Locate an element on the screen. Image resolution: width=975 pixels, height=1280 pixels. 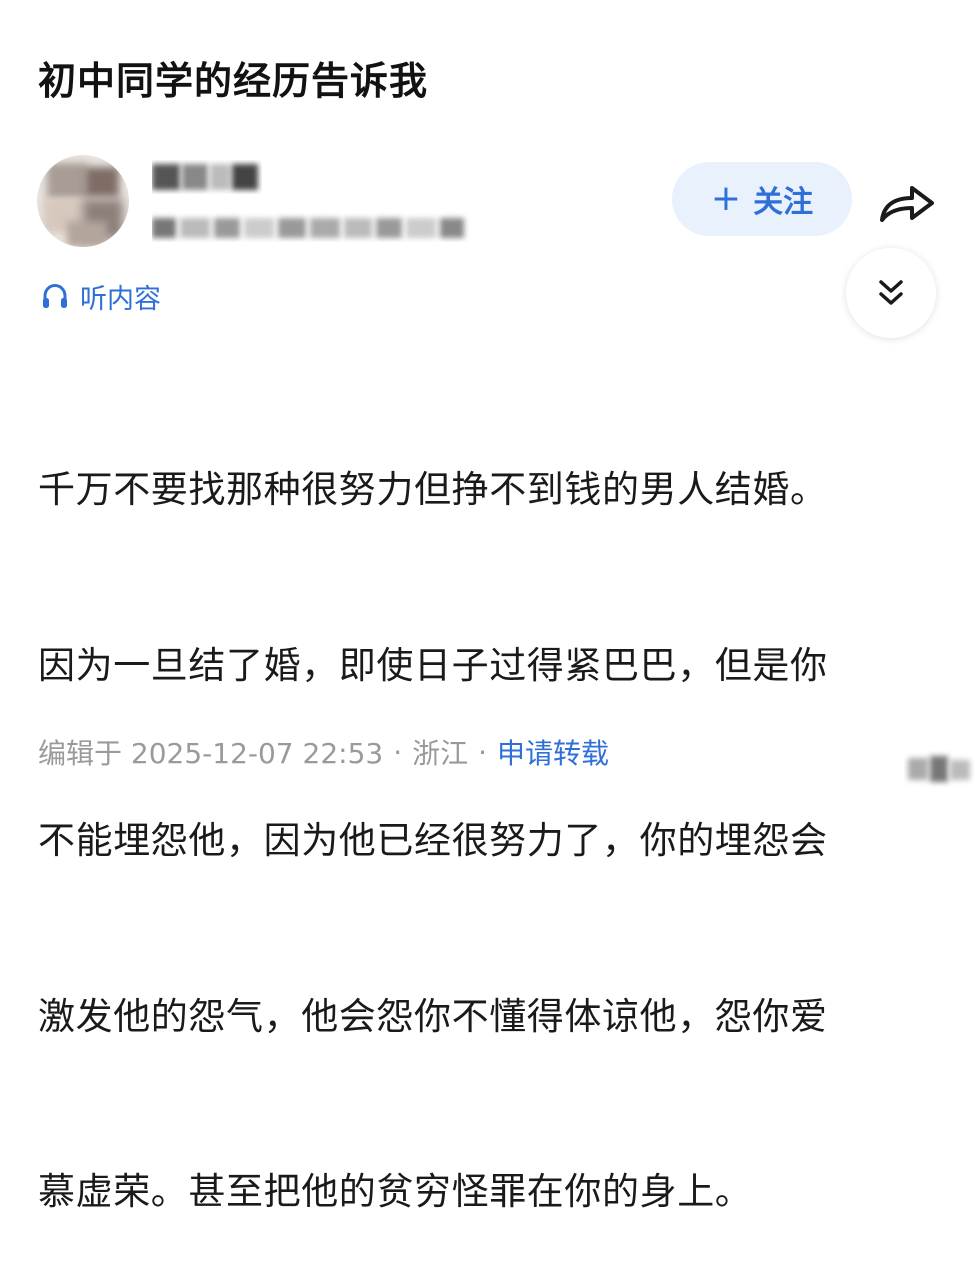
double-chevron-down-icon is located at coordinates (891, 292).